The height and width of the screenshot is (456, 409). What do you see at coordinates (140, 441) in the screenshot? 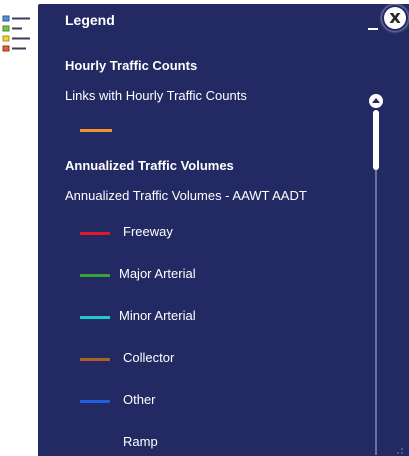
I see `legend-item-ramp: Ramp` at bounding box center [140, 441].